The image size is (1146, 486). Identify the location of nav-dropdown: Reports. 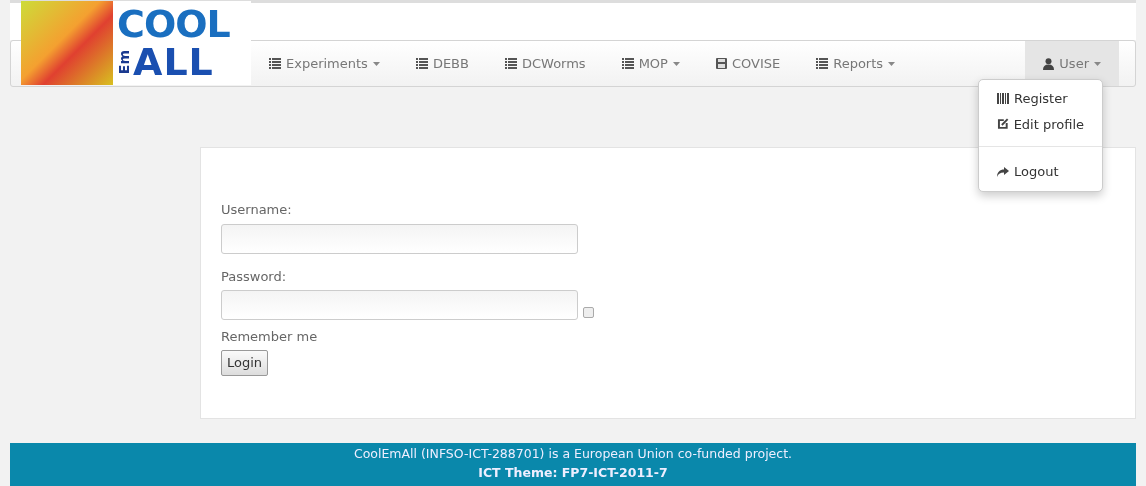
(856, 63).